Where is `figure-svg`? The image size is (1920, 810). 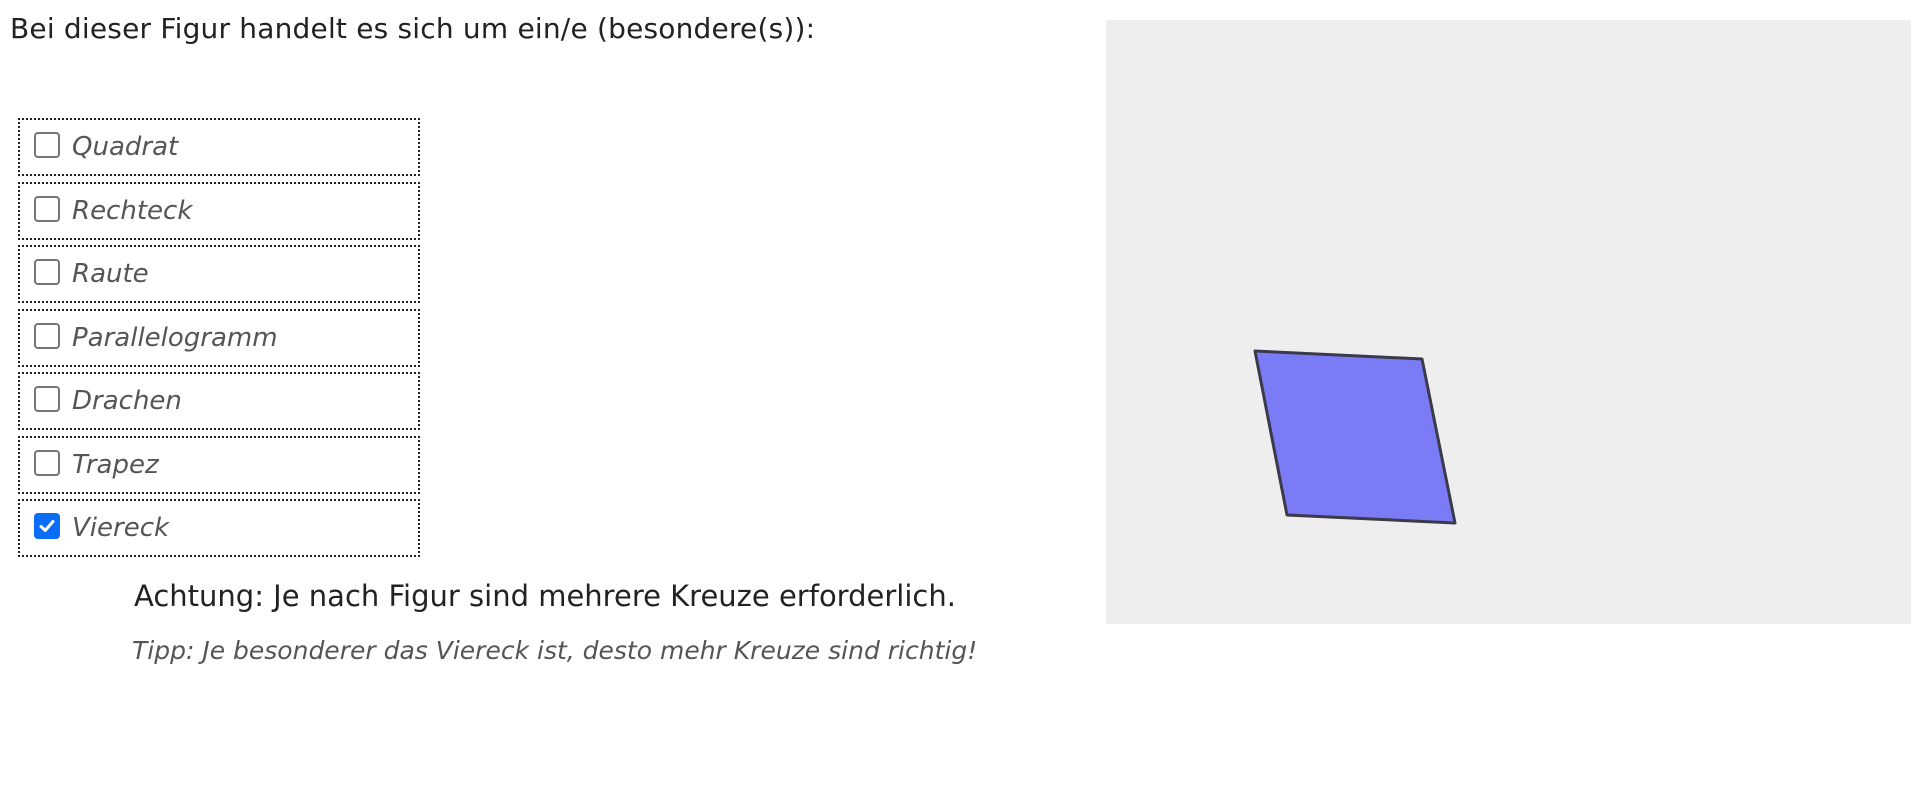
figure-svg is located at coordinates (1355, 437).